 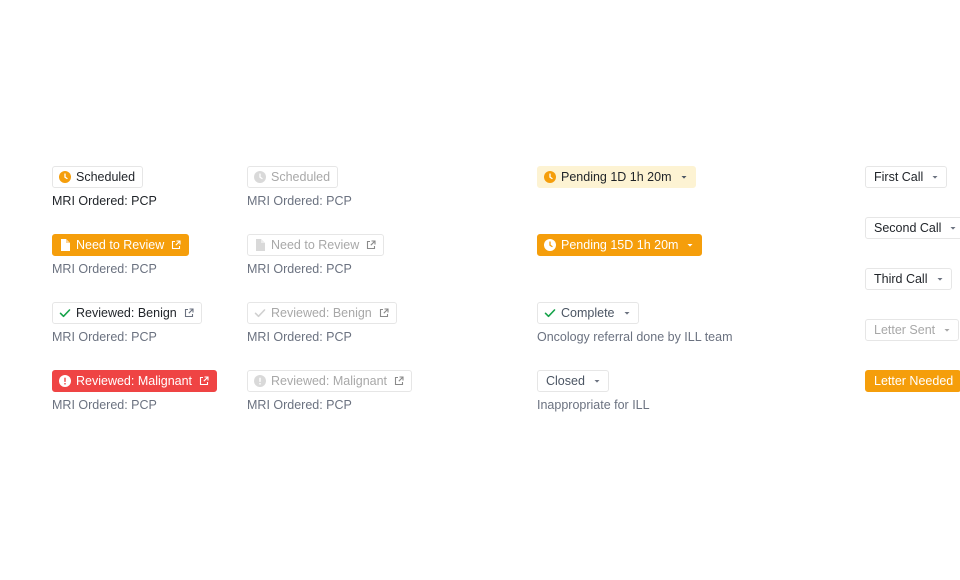 I want to click on need-review-button-disabled: Need to Review, so click(x=316, y=245).